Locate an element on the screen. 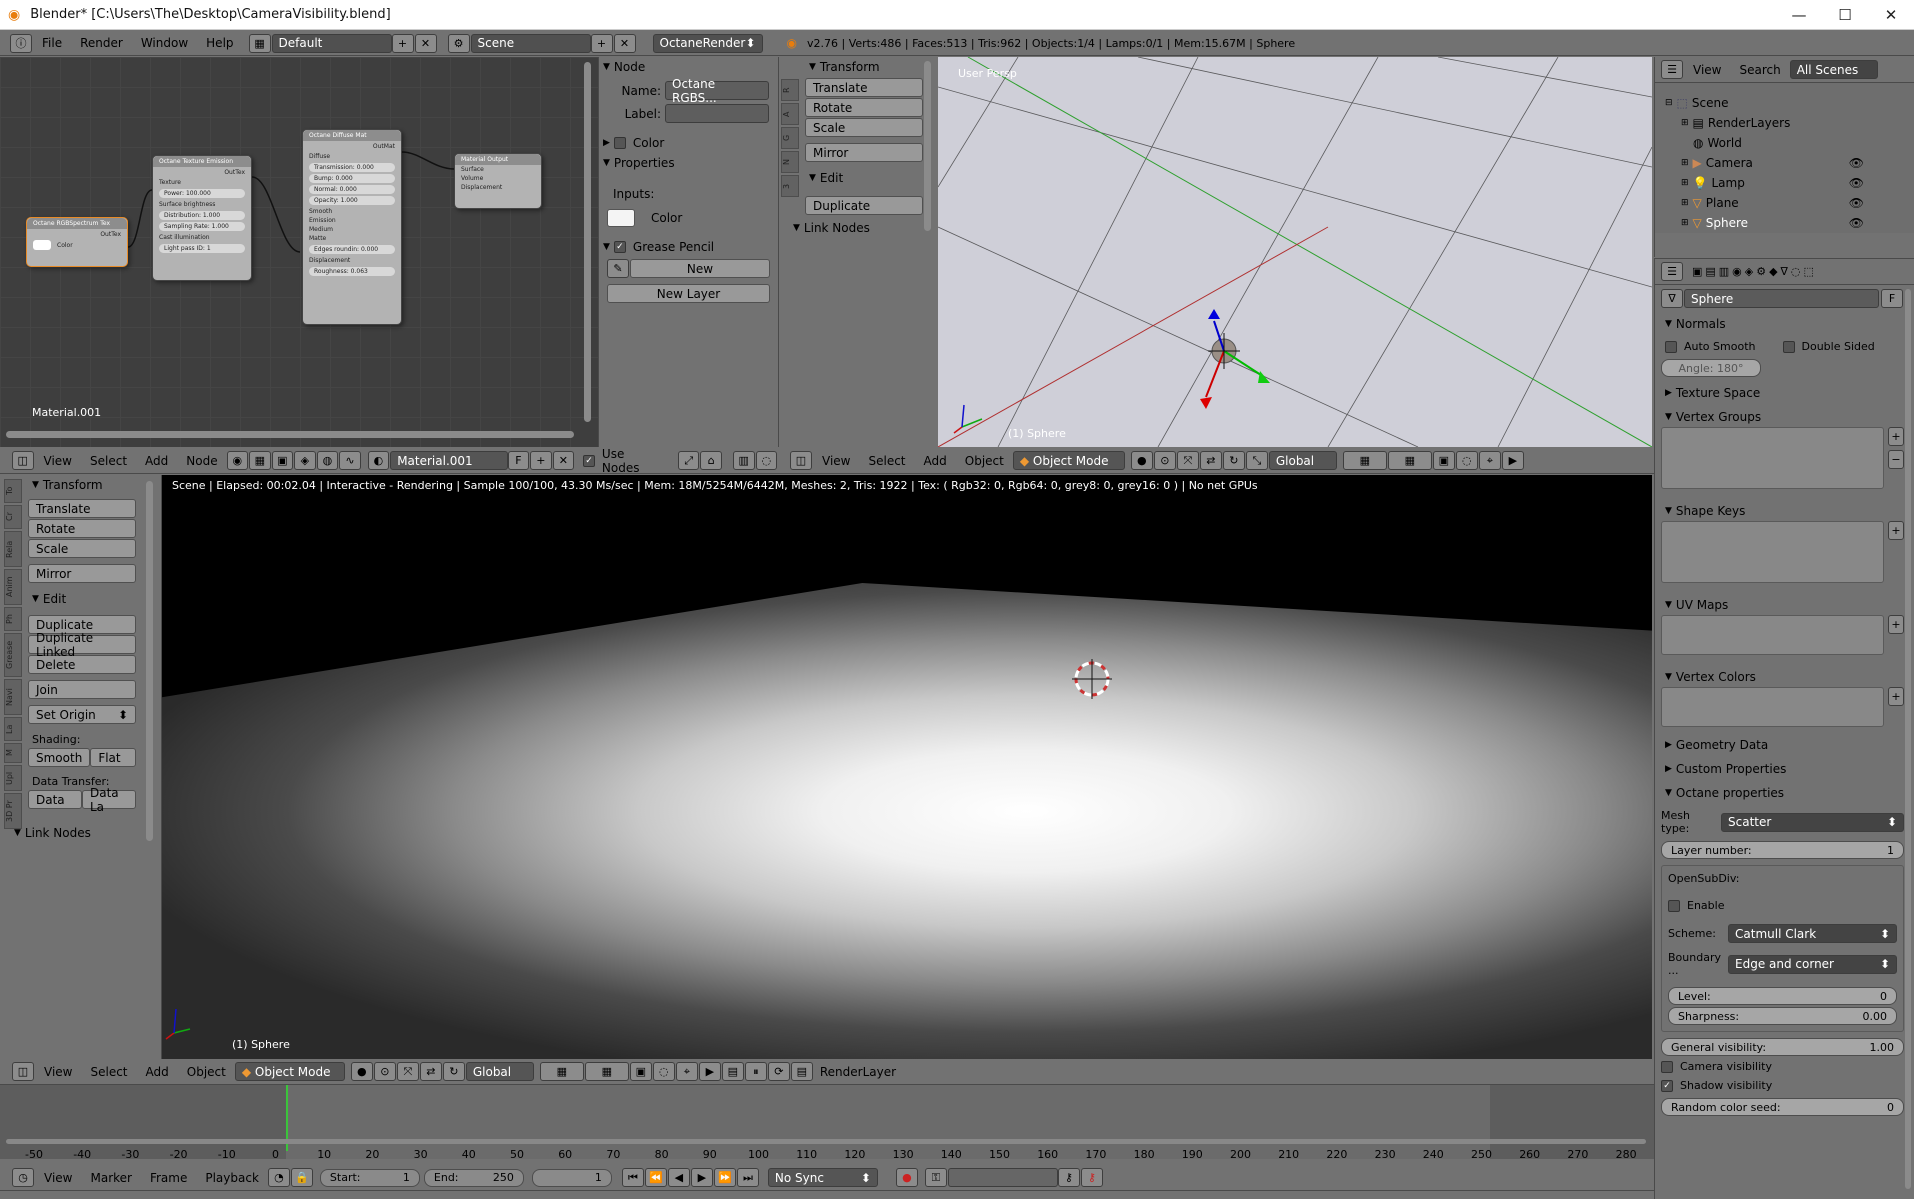 The width and height of the screenshot is (1914, 1199). parent-icon: ⌂ is located at coordinates (711, 460).